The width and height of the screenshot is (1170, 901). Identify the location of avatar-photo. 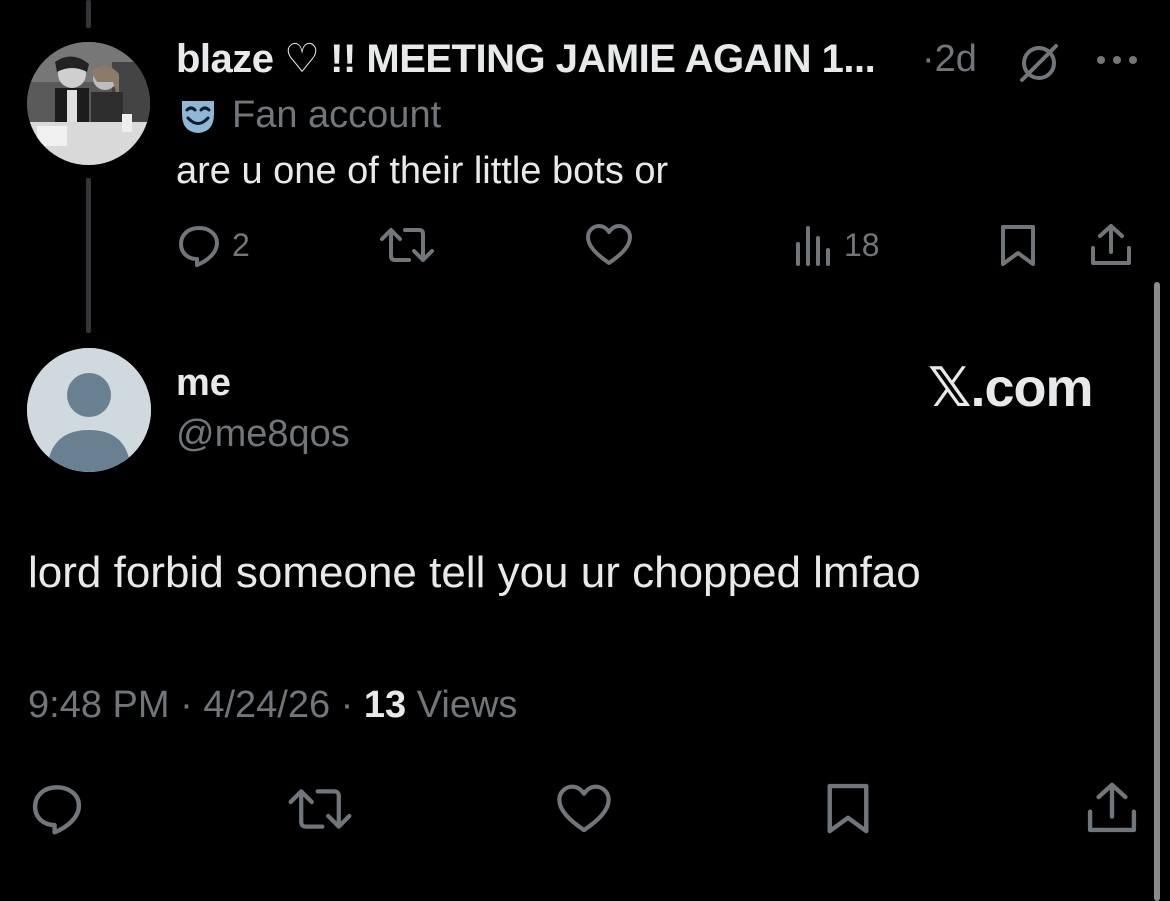
(88, 103).